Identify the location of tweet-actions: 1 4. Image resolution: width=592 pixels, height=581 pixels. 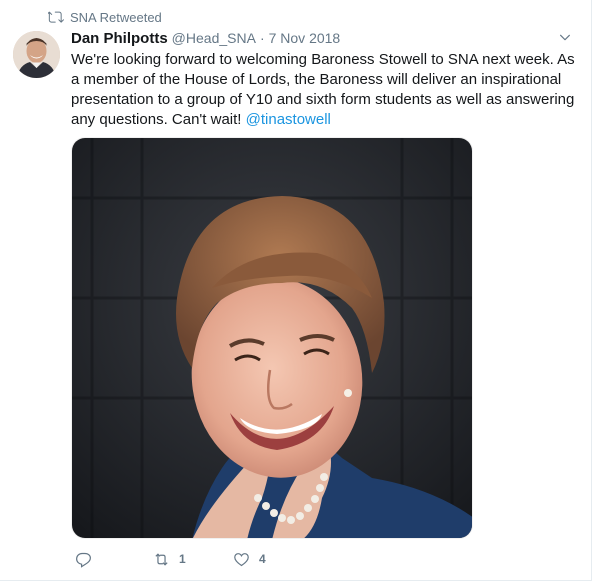
(194, 559).